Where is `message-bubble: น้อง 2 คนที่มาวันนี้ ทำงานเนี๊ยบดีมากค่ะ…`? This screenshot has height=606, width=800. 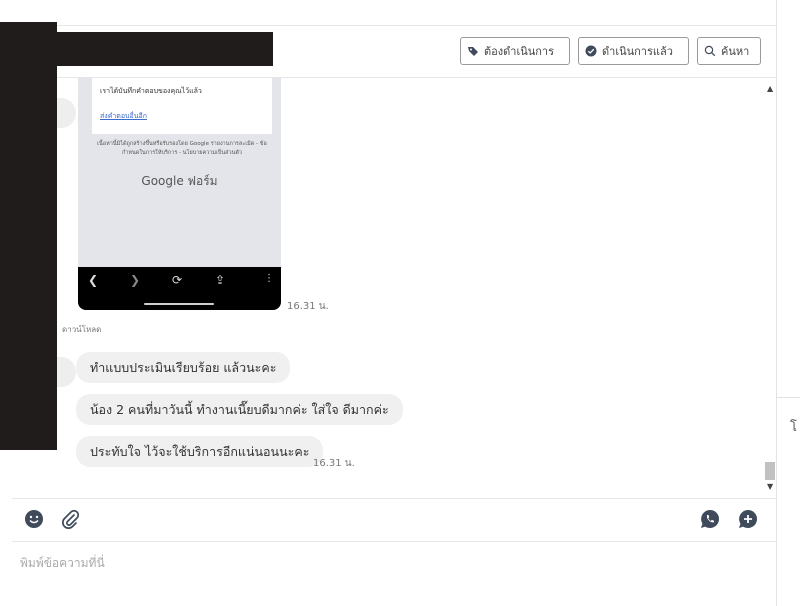
message-bubble: น้อง 2 คนที่มาวันนี้ ทำงานเนี๊ยบดีมากค่ะ… is located at coordinates (239, 409).